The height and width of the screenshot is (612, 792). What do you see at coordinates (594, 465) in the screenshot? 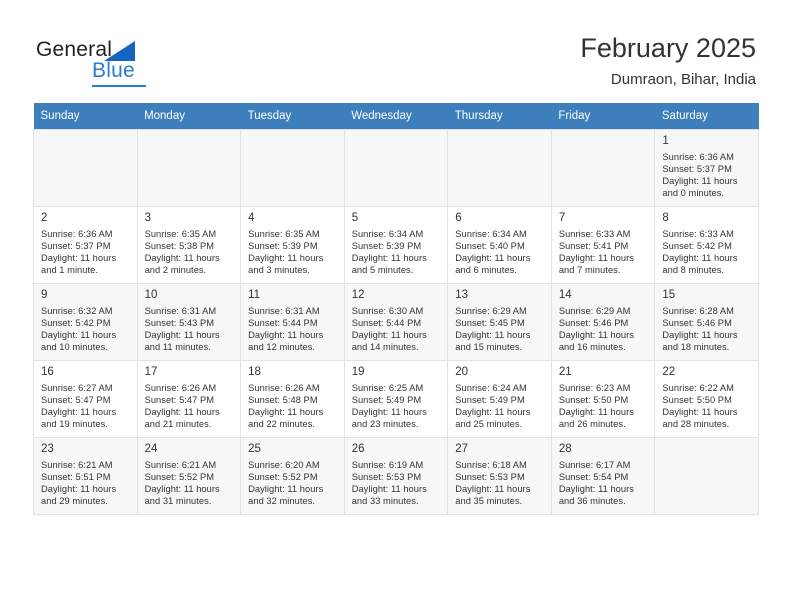
I see `day-detail-line: Sunrise: 6:17 AM` at bounding box center [594, 465].